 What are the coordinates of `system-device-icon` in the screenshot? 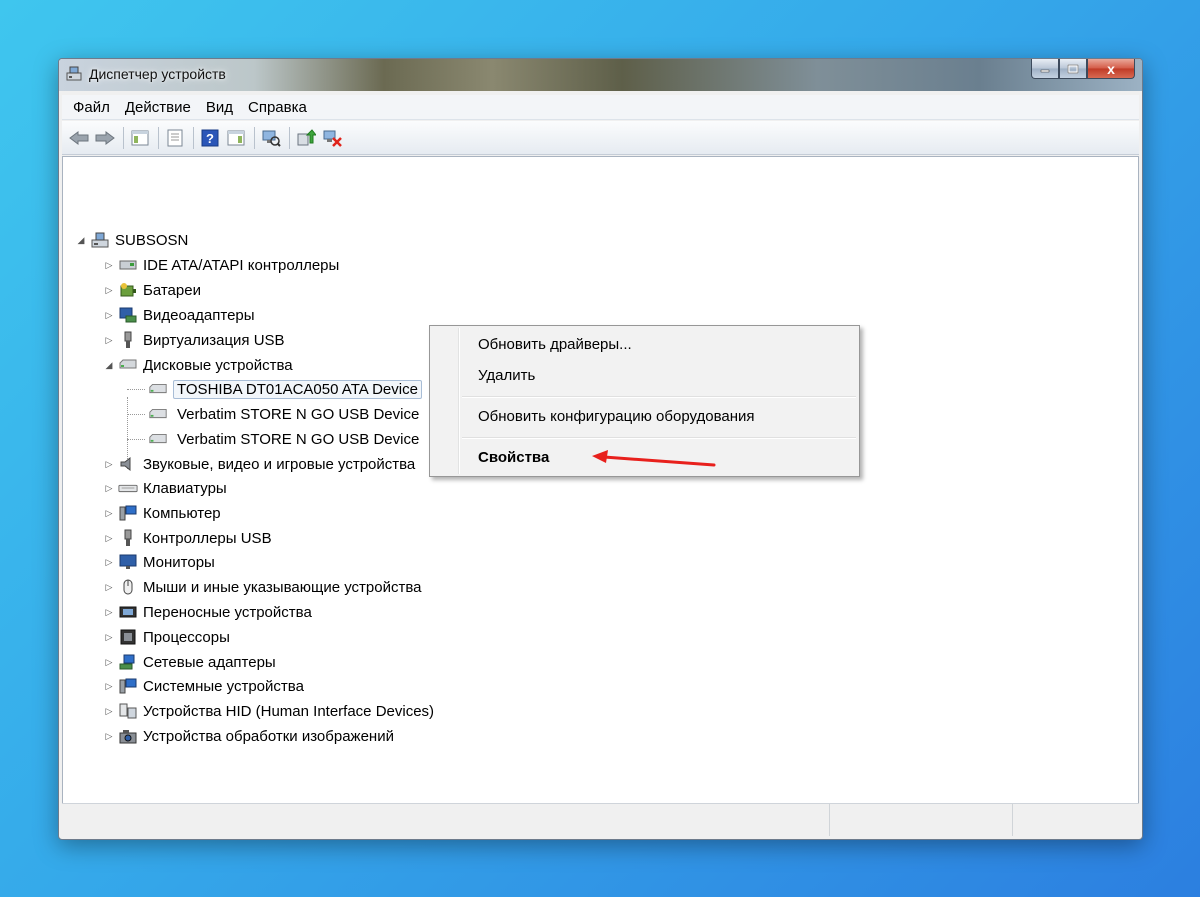 It's located at (128, 686).